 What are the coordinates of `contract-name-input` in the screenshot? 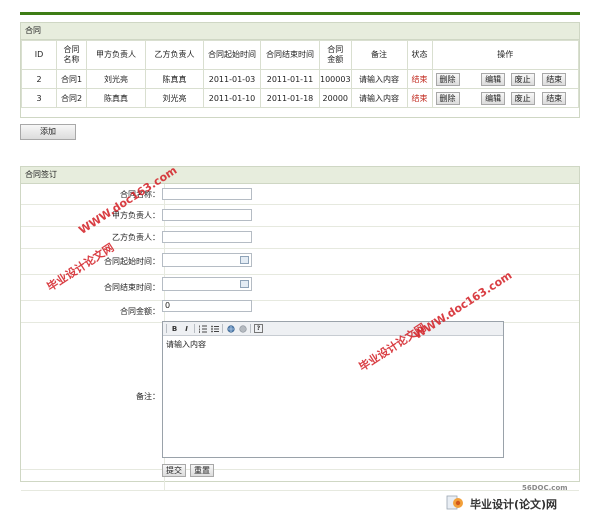 It's located at (207, 194).